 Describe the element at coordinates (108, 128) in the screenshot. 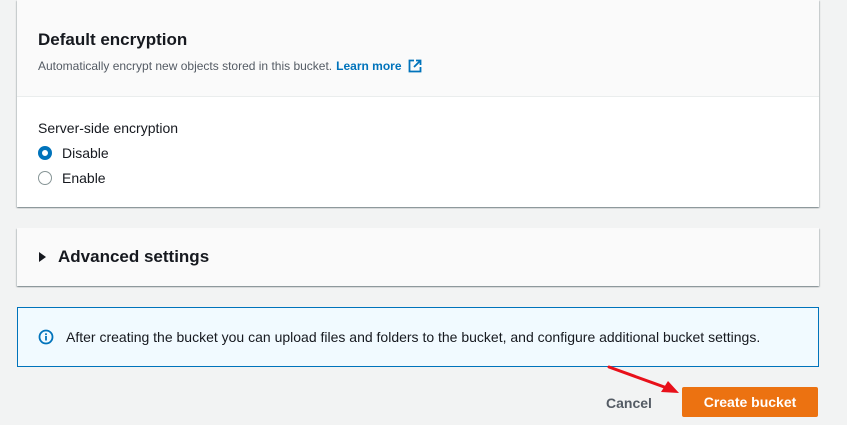

I see `server-side-encryption-label: Server-side encryption` at that location.